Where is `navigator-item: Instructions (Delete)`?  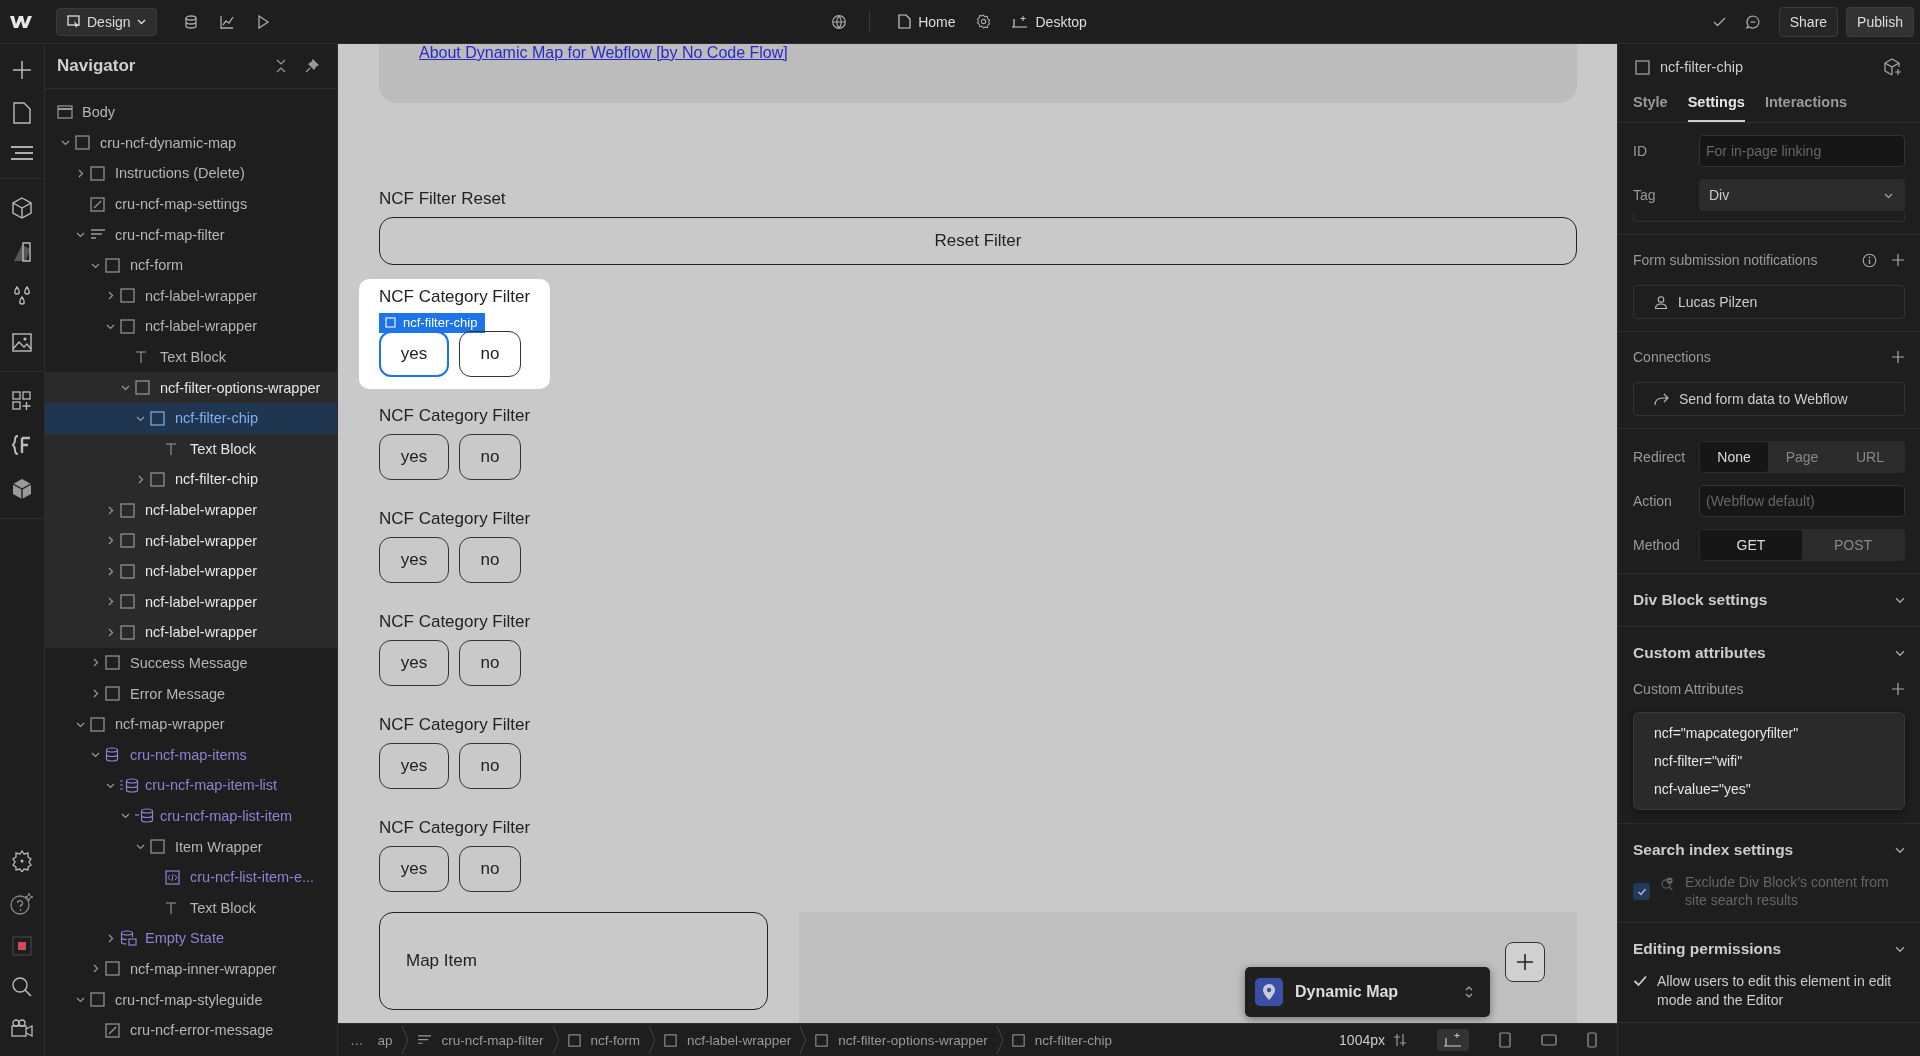
navigator-item: Instructions (Delete) is located at coordinates (191, 173).